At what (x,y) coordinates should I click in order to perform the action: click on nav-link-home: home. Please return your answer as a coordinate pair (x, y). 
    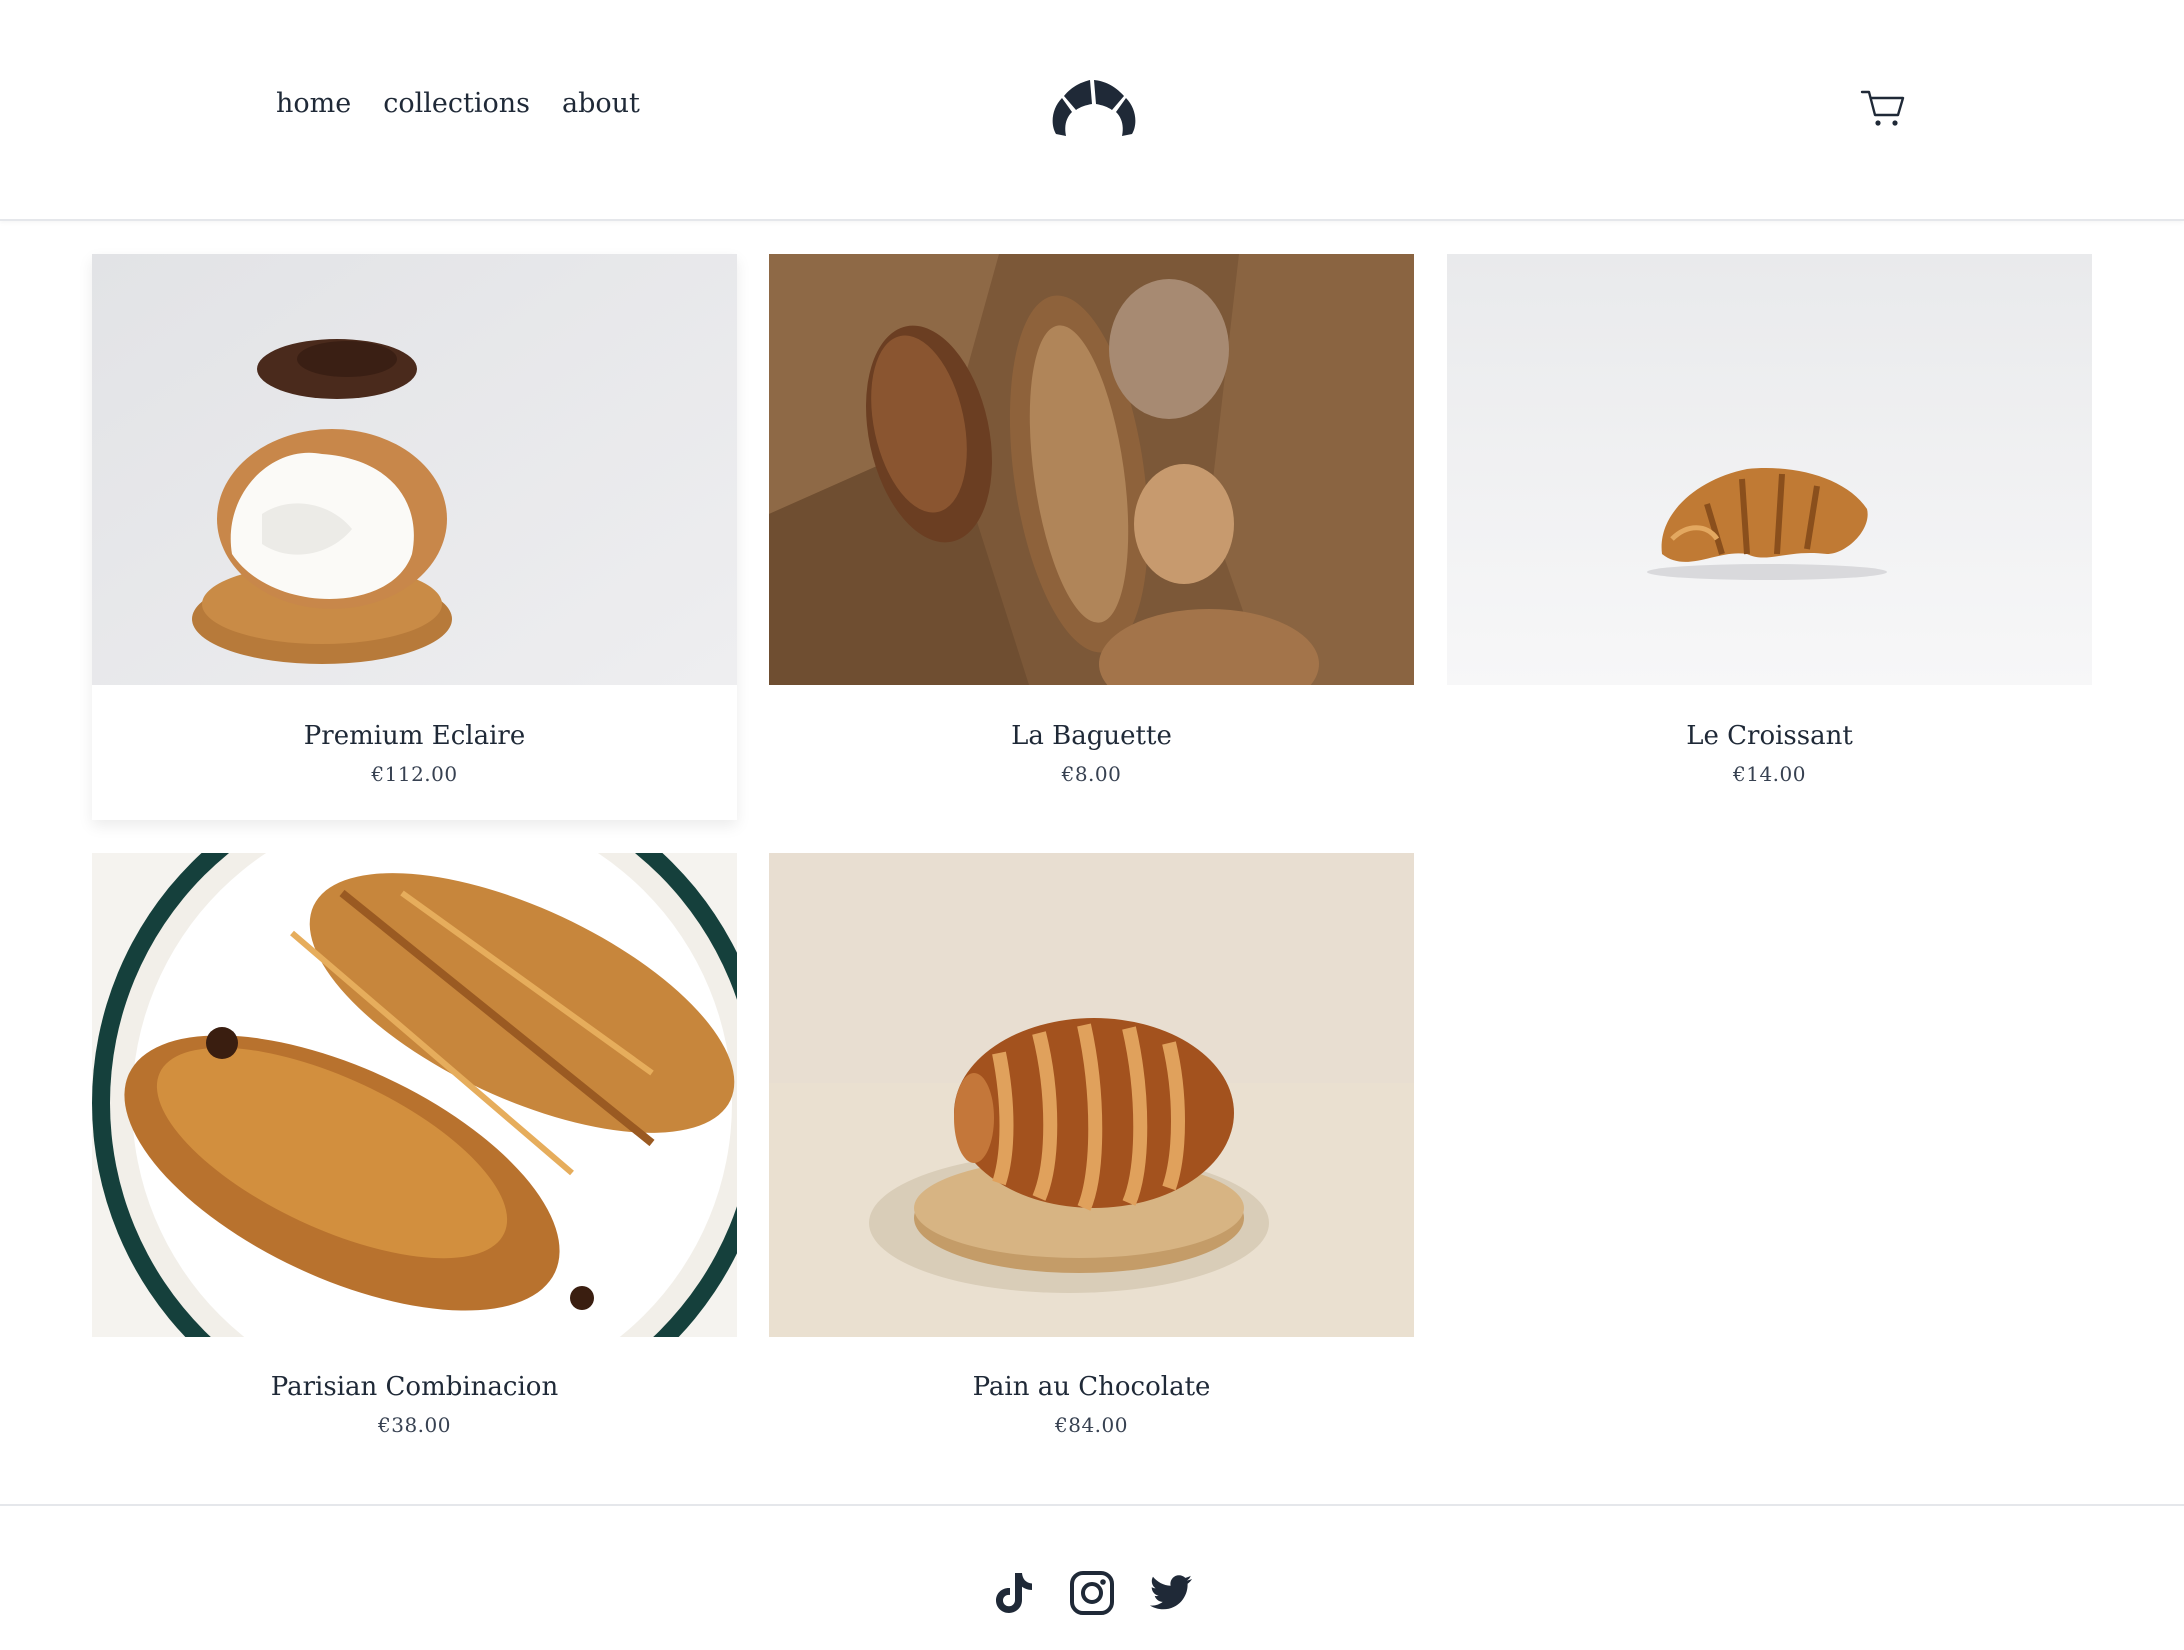
    Looking at the image, I should click on (313, 103).